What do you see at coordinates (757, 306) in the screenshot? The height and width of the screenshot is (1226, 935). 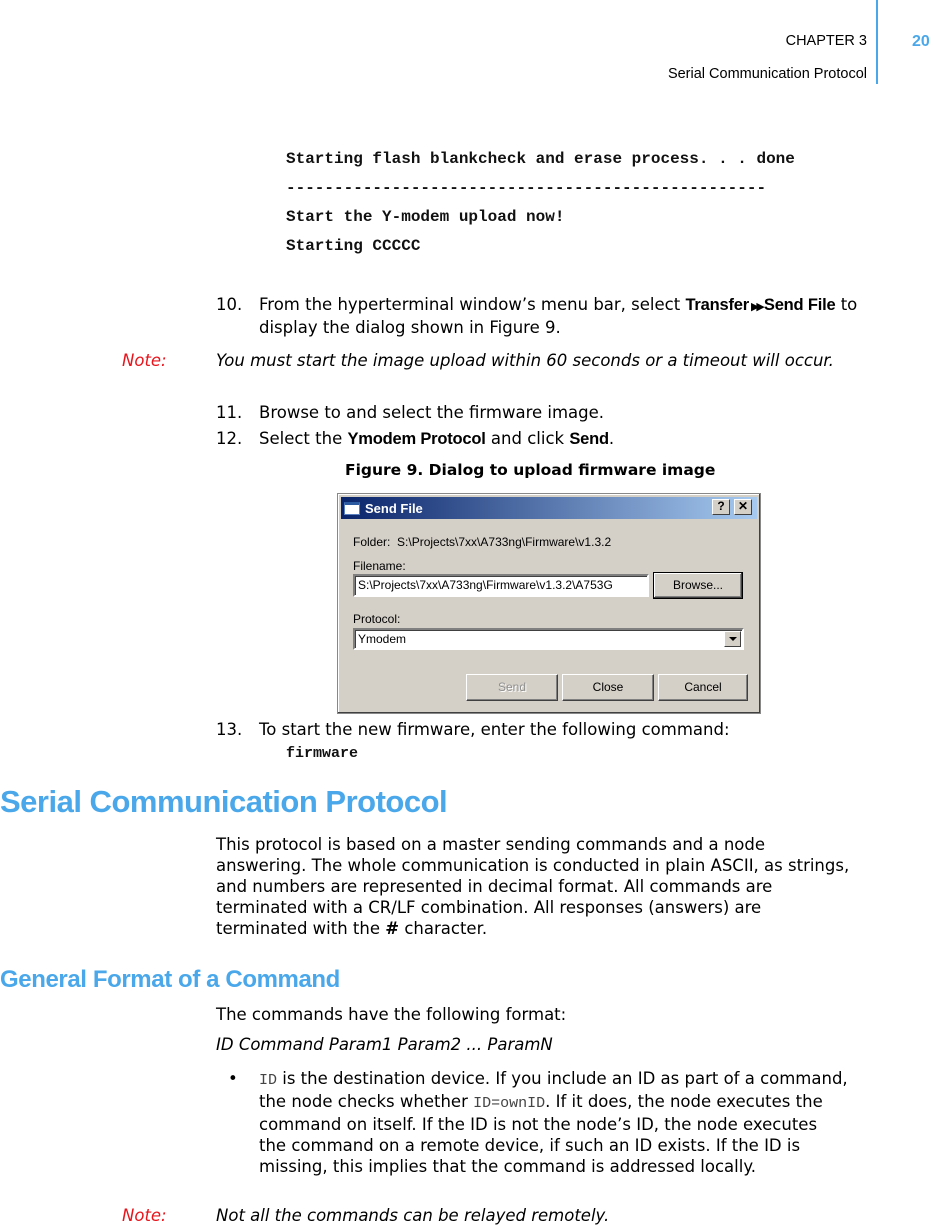 I see `double-right-arrow-icon: ▶▶` at bounding box center [757, 306].